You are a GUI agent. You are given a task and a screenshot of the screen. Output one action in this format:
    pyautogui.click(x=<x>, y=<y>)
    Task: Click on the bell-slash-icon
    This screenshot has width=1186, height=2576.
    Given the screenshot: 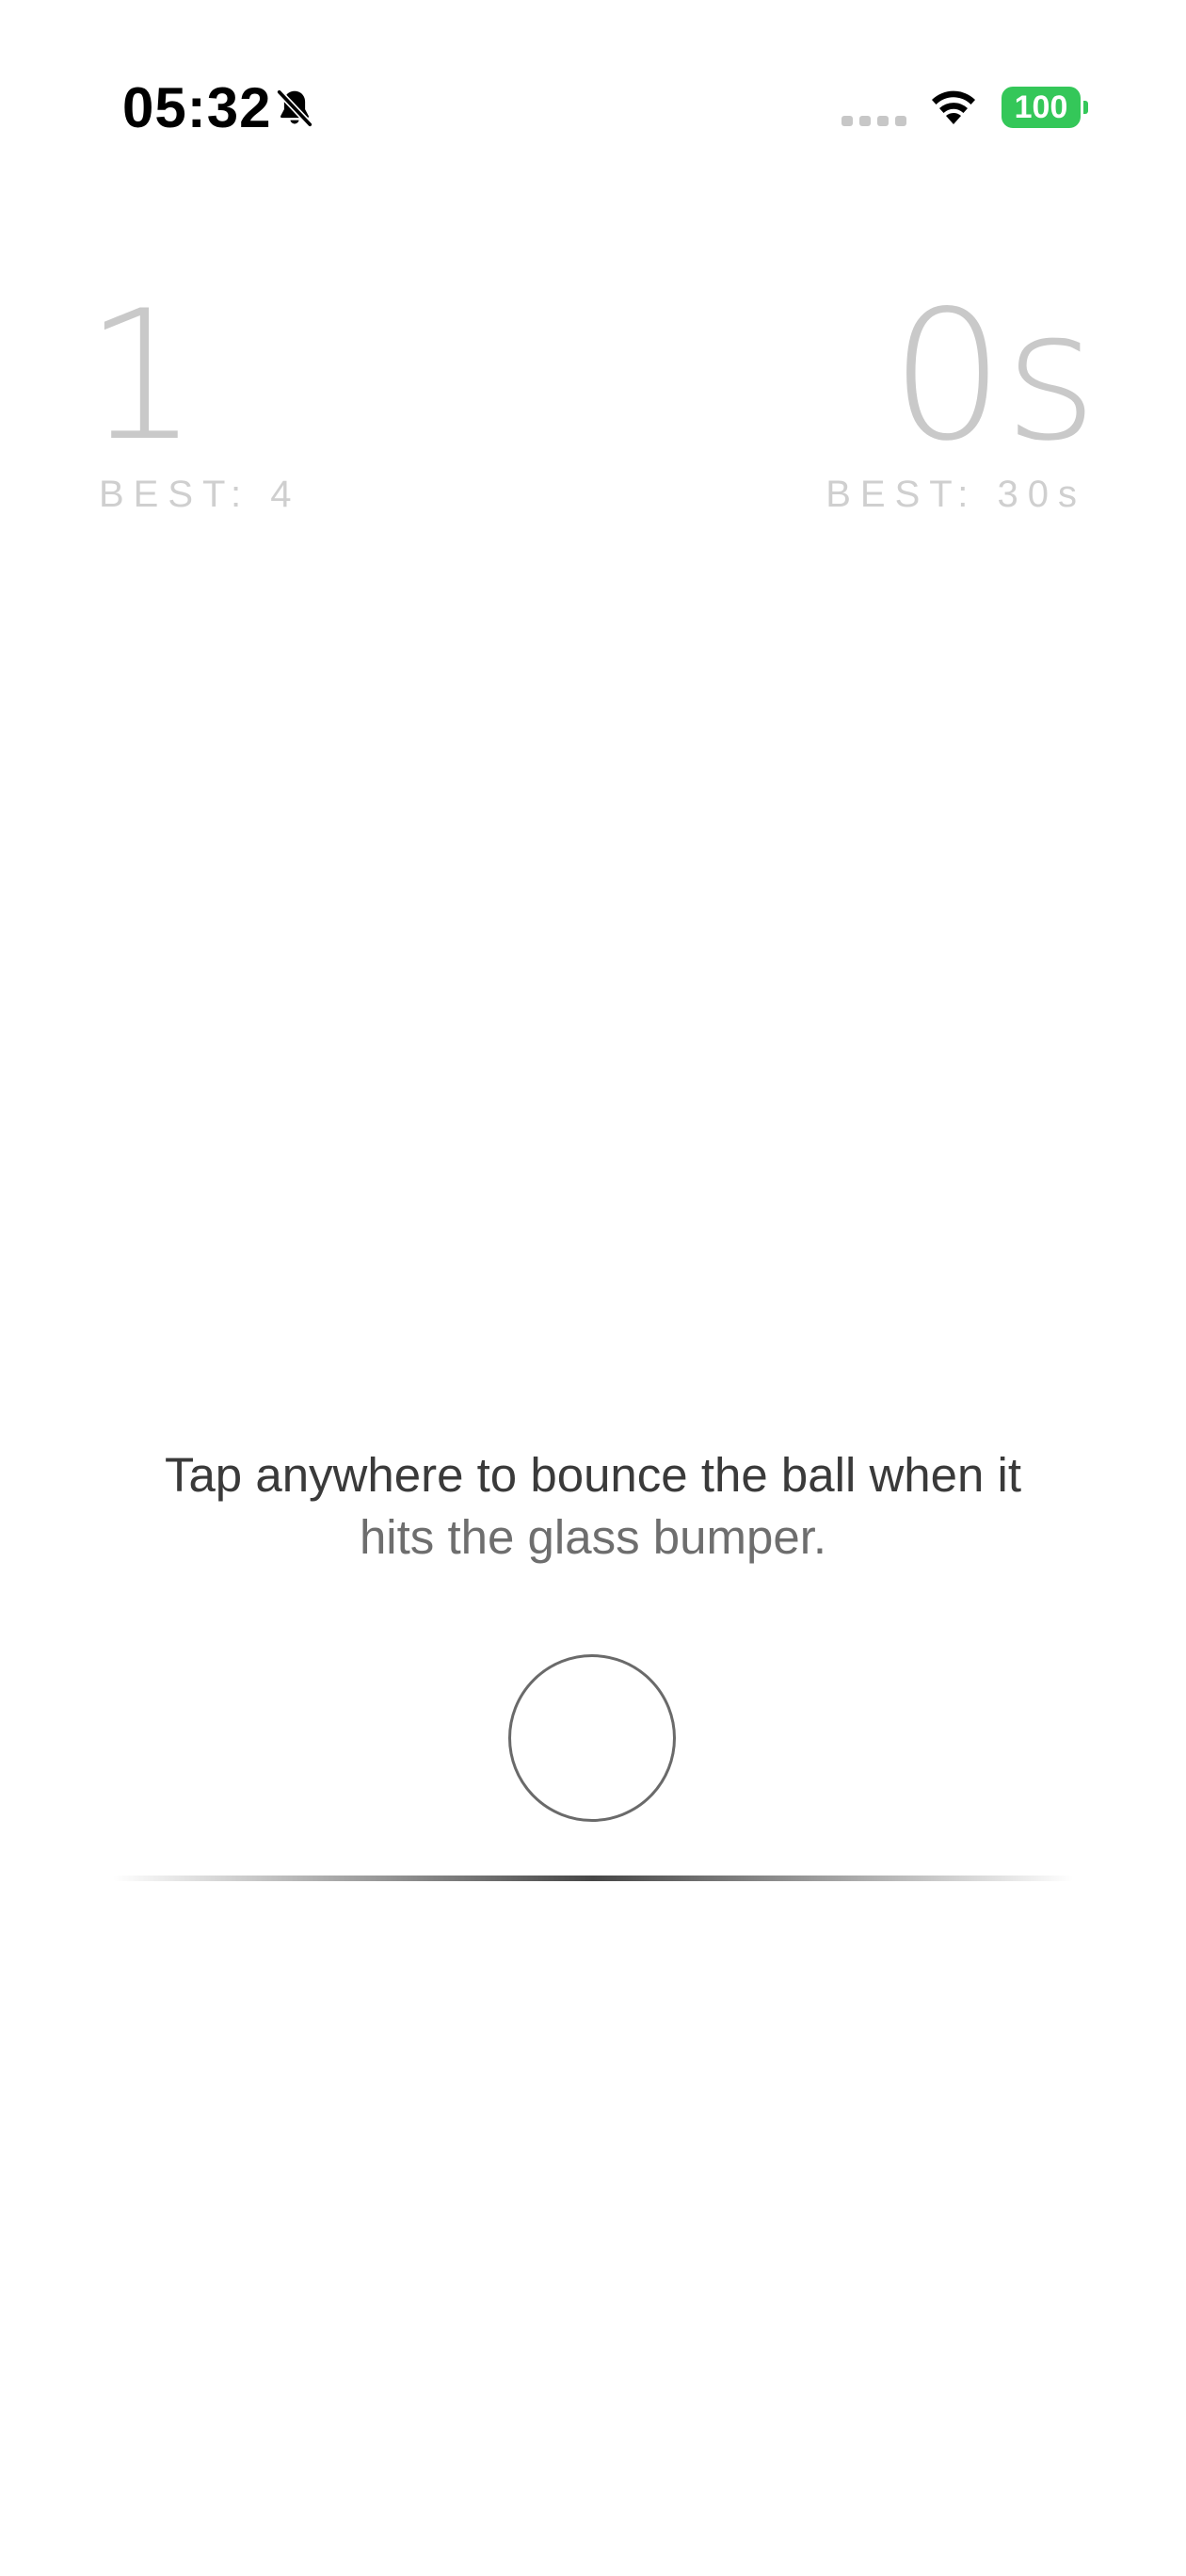 What is the action you would take?
    pyautogui.click(x=294, y=108)
    